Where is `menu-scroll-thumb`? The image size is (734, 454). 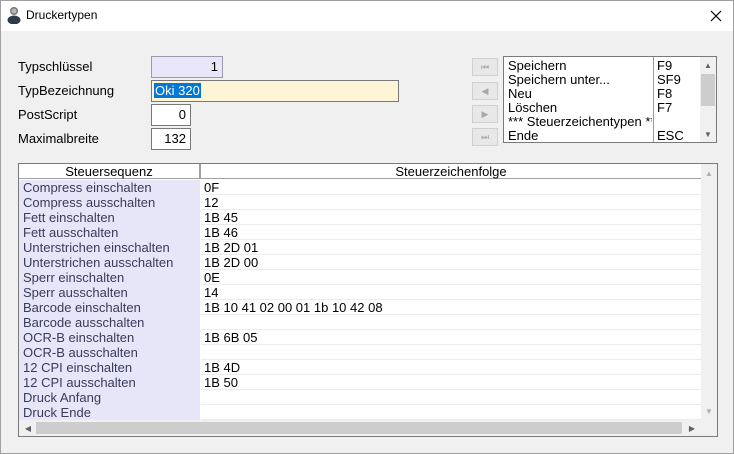 menu-scroll-thumb is located at coordinates (708, 90).